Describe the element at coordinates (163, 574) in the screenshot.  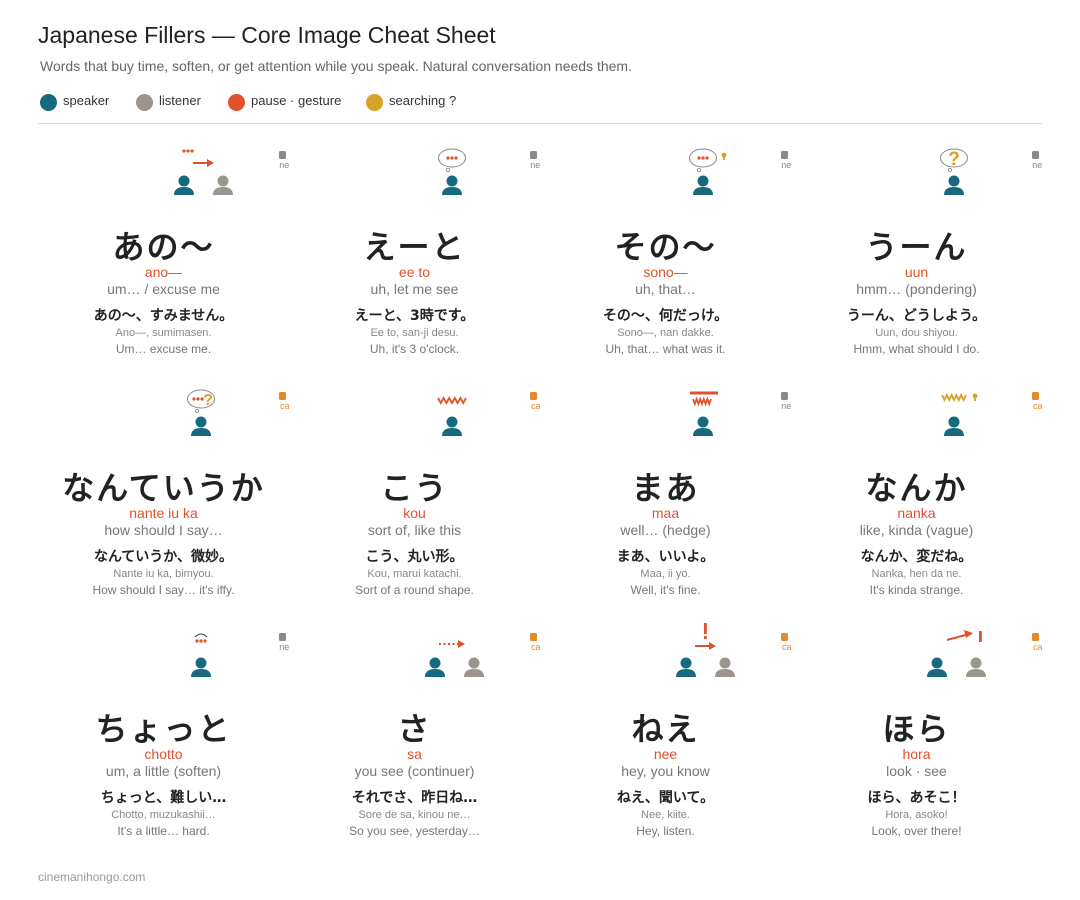
I see `example-romaji: Nante iu ka, bimyou.` at that location.